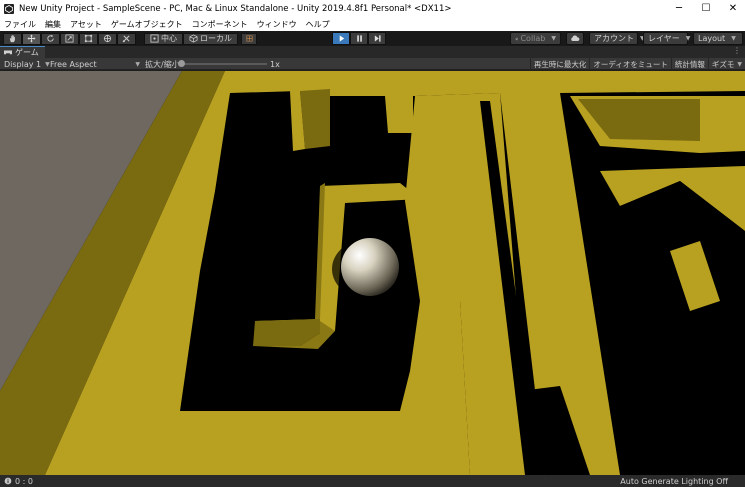 The height and width of the screenshot is (487, 745). Describe the element at coordinates (169, 38) in the screenshot. I see `pivot-label: 中心` at that location.